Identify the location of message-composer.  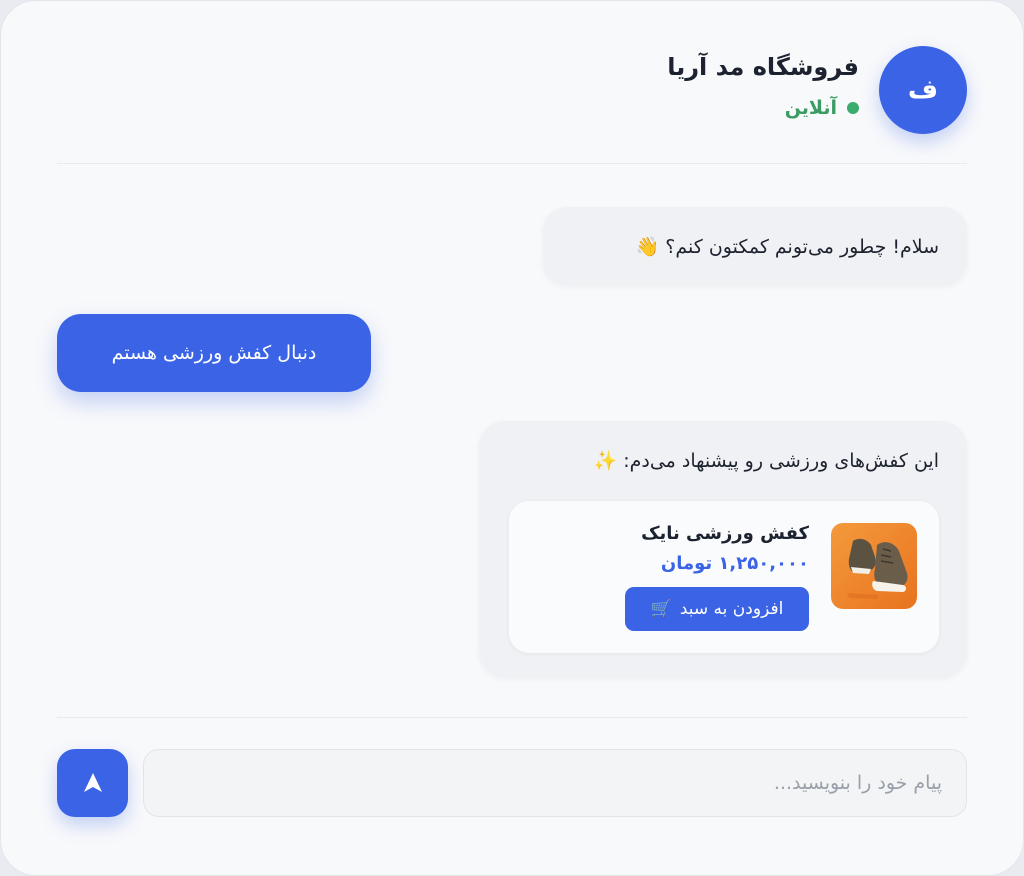
(512, 777).